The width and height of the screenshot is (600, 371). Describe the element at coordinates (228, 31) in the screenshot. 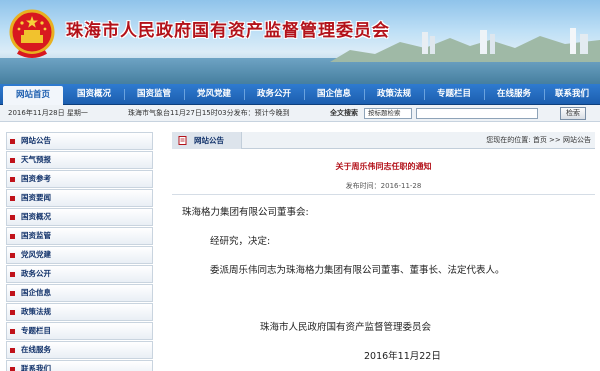

I see `site-title: 珠海市人民政府国有资产监督管理委员会` at that location.